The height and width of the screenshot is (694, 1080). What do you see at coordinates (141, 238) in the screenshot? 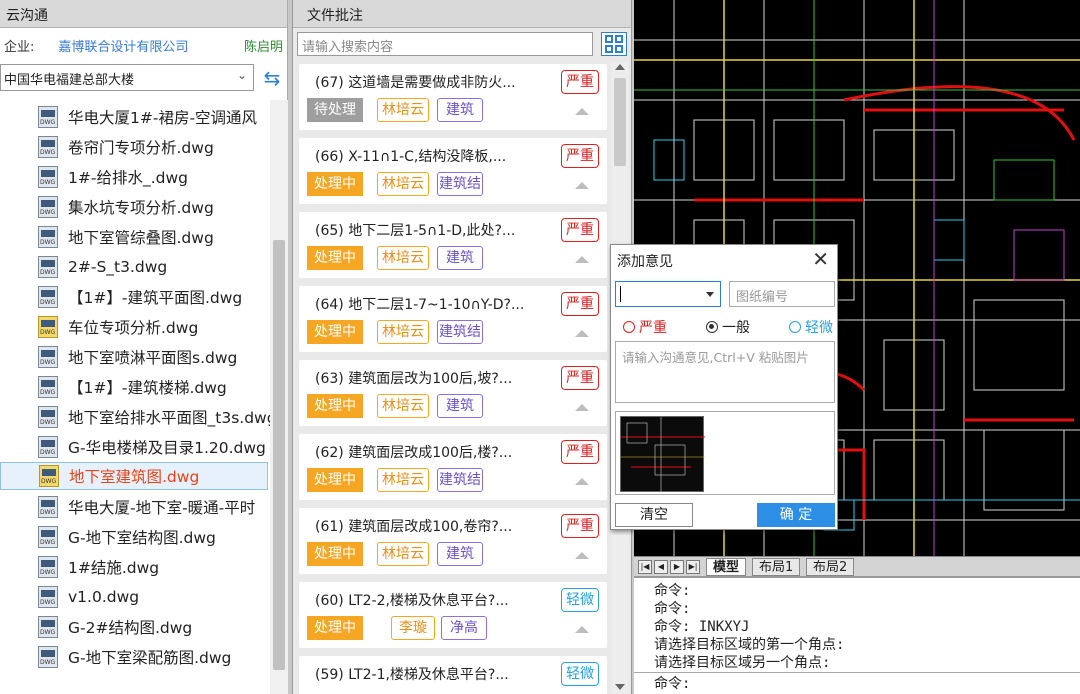
I see `file-name: 地下室管综叠图.dwg` at bounding box center [141, 238].